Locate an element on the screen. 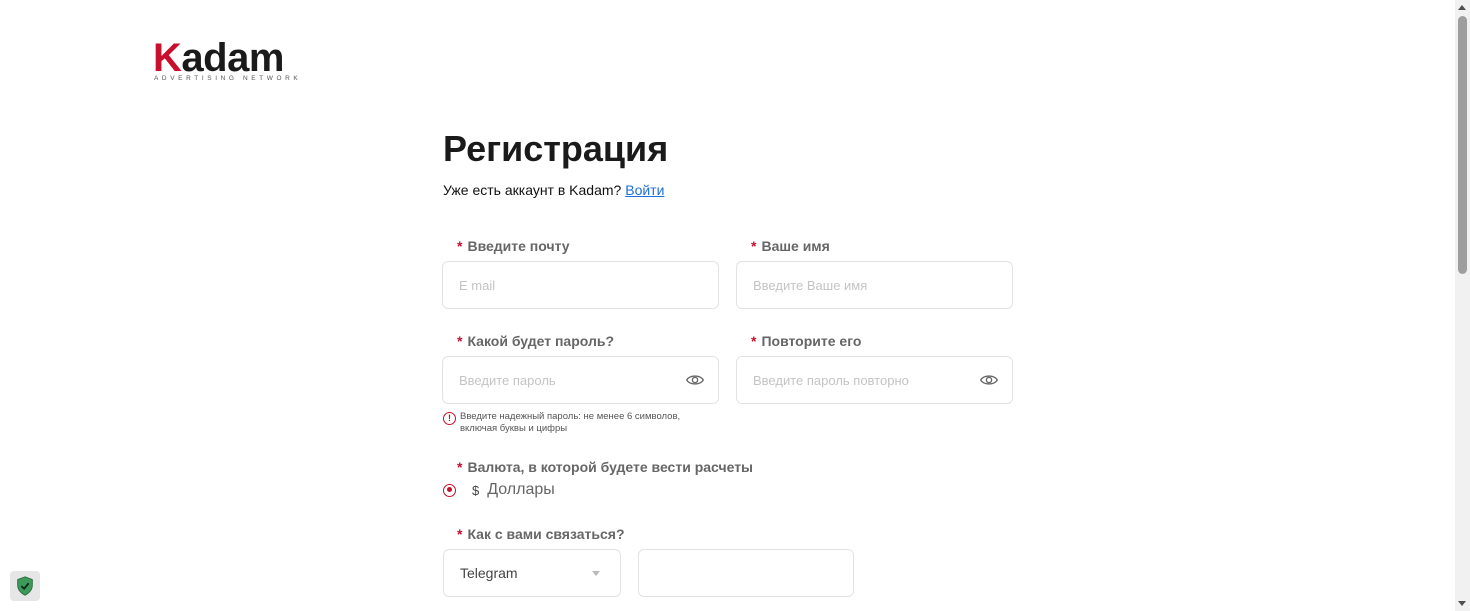 Image resolution: width=1470 pixels, height=611 pixels. page-scrollbar is located at coordinates (1462, 305).